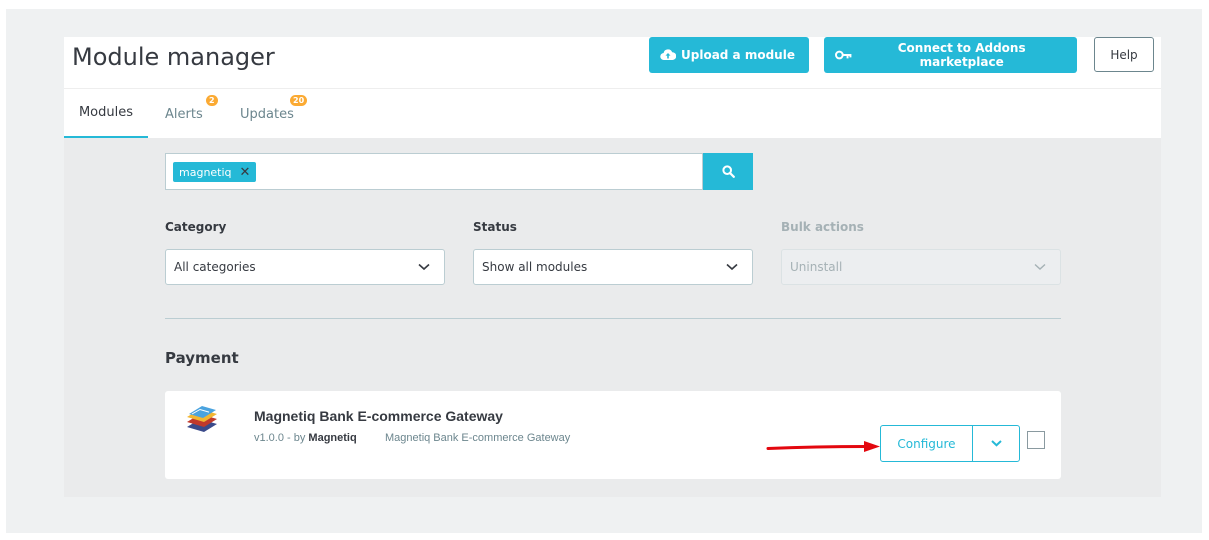 The width and height of the screenshot is (1209, 540). Describe the element at coordinates (1124, 54) in the screenshot. I see `help-button: Help` at that location.